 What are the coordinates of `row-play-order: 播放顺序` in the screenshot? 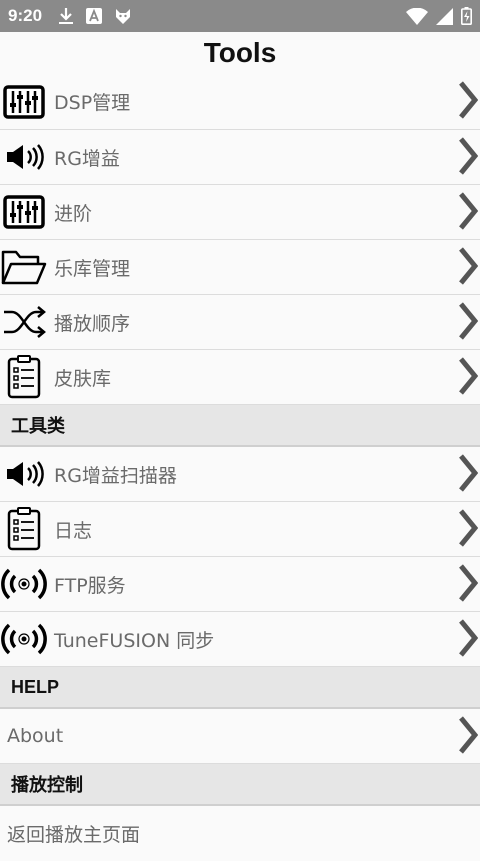 It's located at (240, 322).